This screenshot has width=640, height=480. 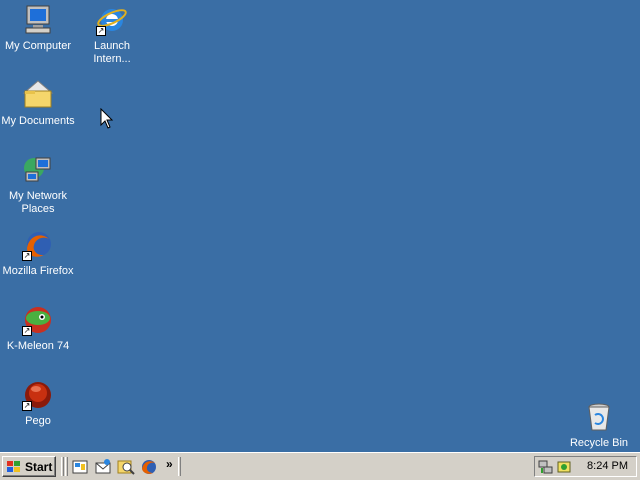 What do you see at coordinates (320, 466) in the screenshot?
I see `taskbar: Start » 8:24 PM` at bounding box center [320, 466].